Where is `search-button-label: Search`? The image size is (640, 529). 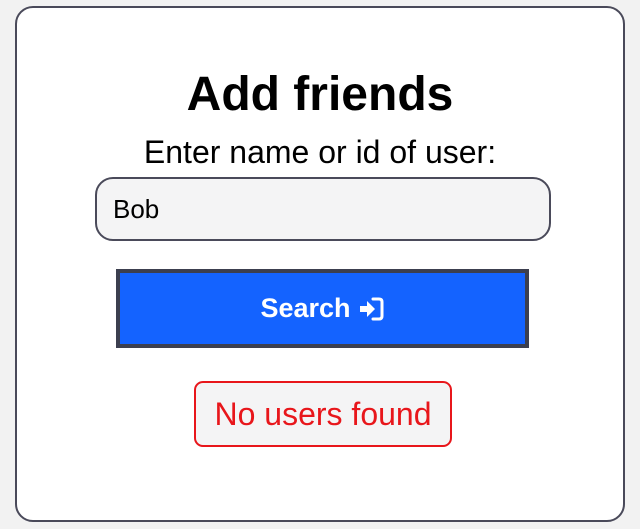
search-button-label: Search is located at coordinates (305, 308).